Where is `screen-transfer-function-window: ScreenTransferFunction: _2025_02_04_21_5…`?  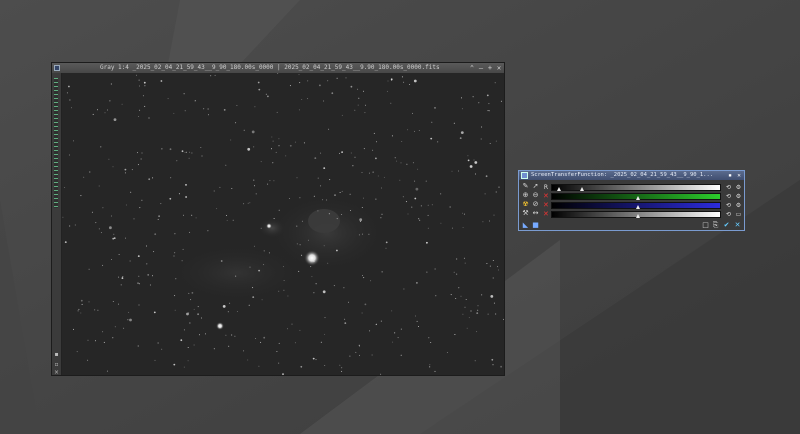
screen-transfer-function-window: ScreenTransferFunction: _2025_02_04_21_5… is located at coordinates (631, 200).